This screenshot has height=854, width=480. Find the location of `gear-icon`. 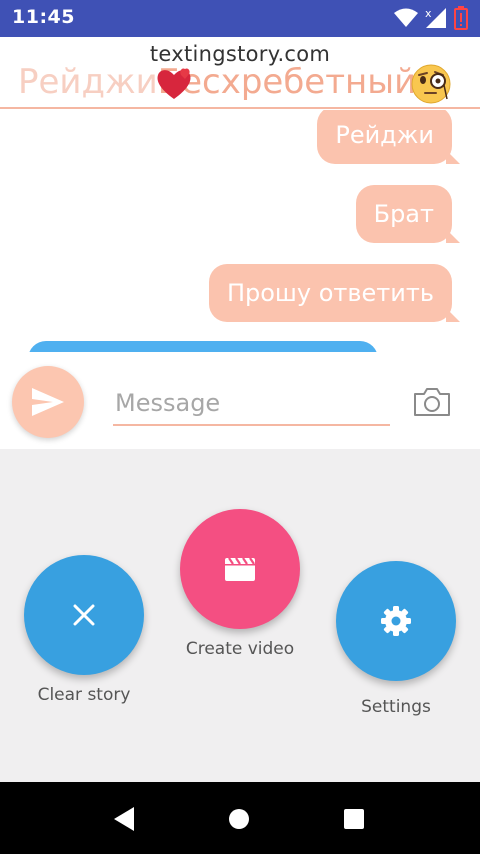

gear-icon is located at coordinates (396, 621).